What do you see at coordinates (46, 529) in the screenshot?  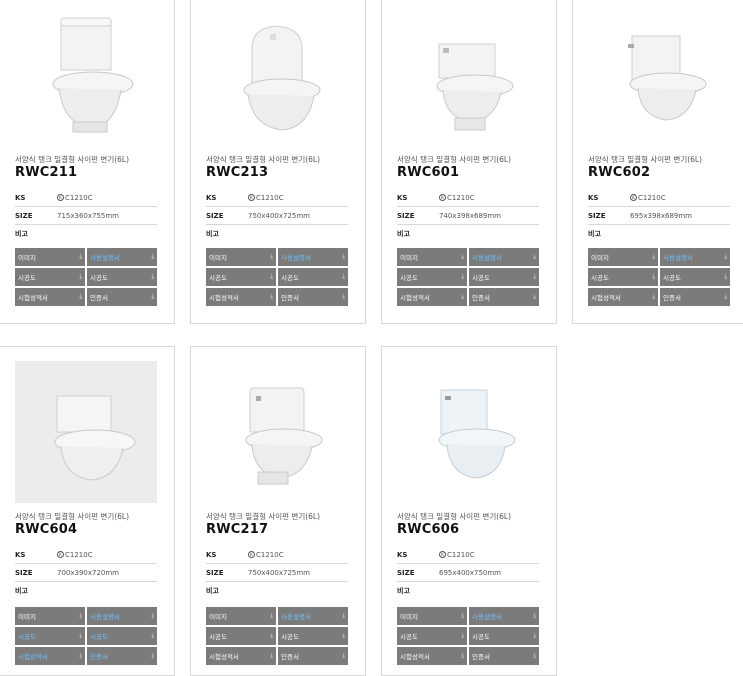 I see `product-model: RWC604` at bounding box center [46, 529].